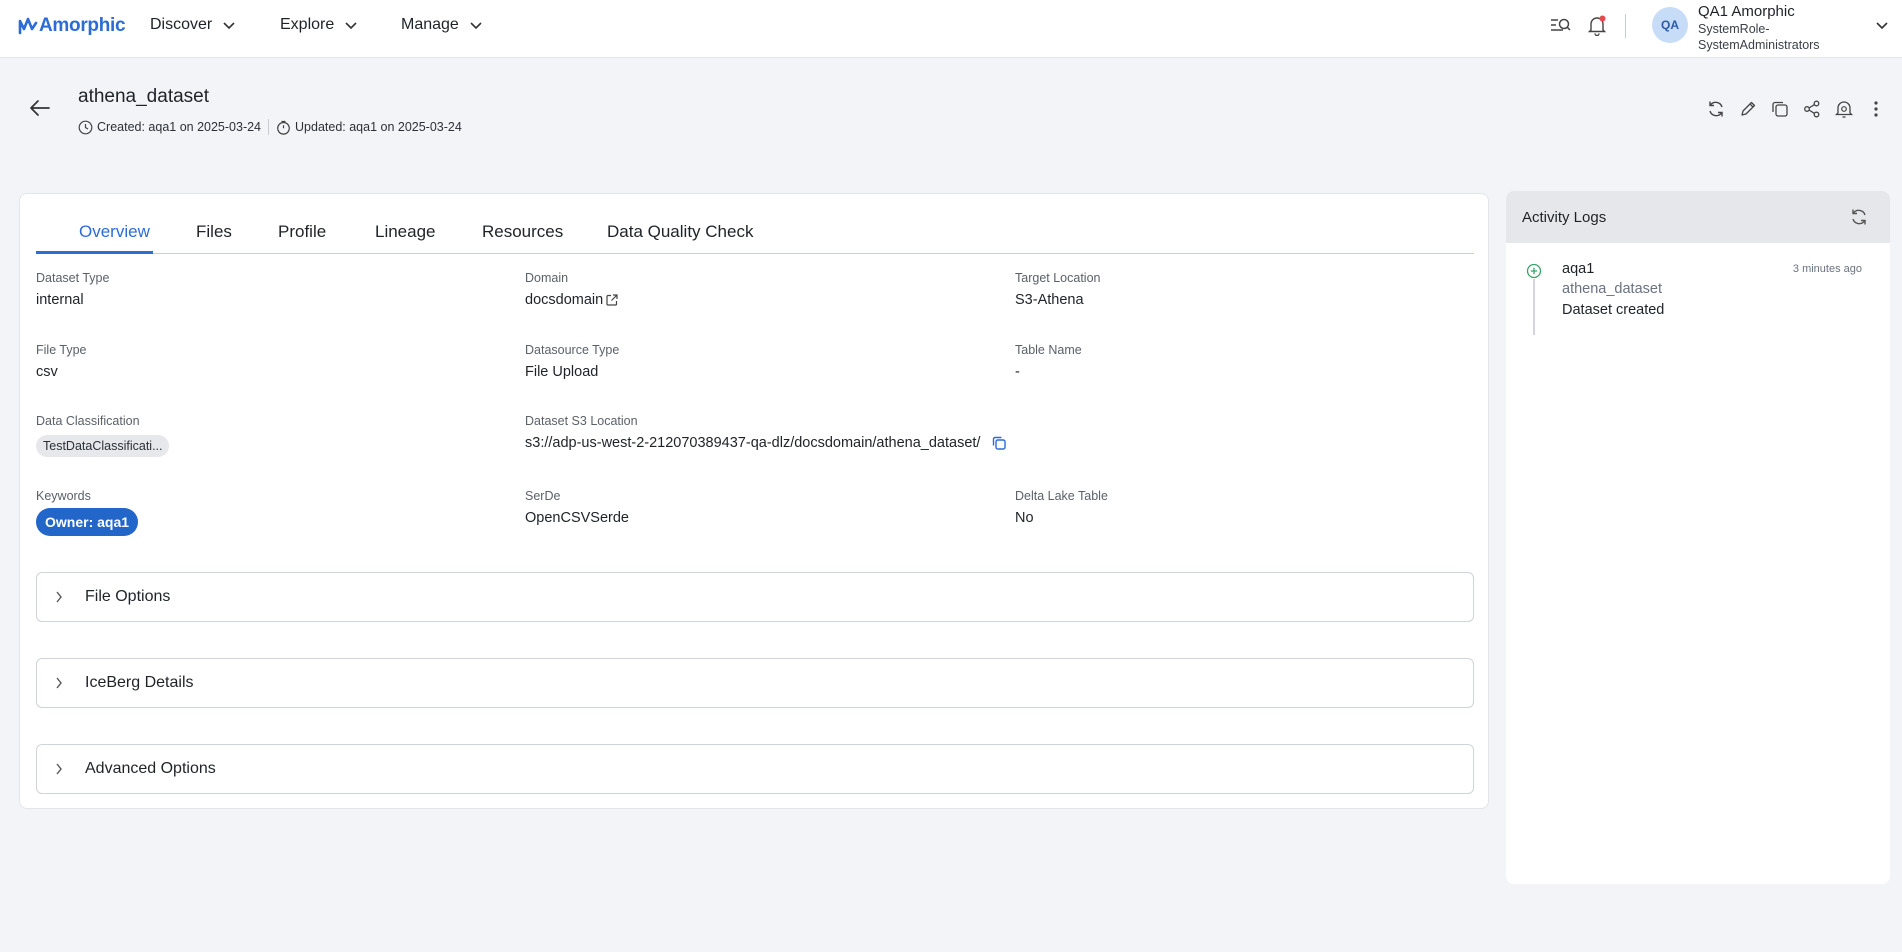 The height and width of the screenshot is (952, 1902). Describe the element at coordinates (1048, 350) in the screenshot. I see `table-name-label: Table Name` at that location.